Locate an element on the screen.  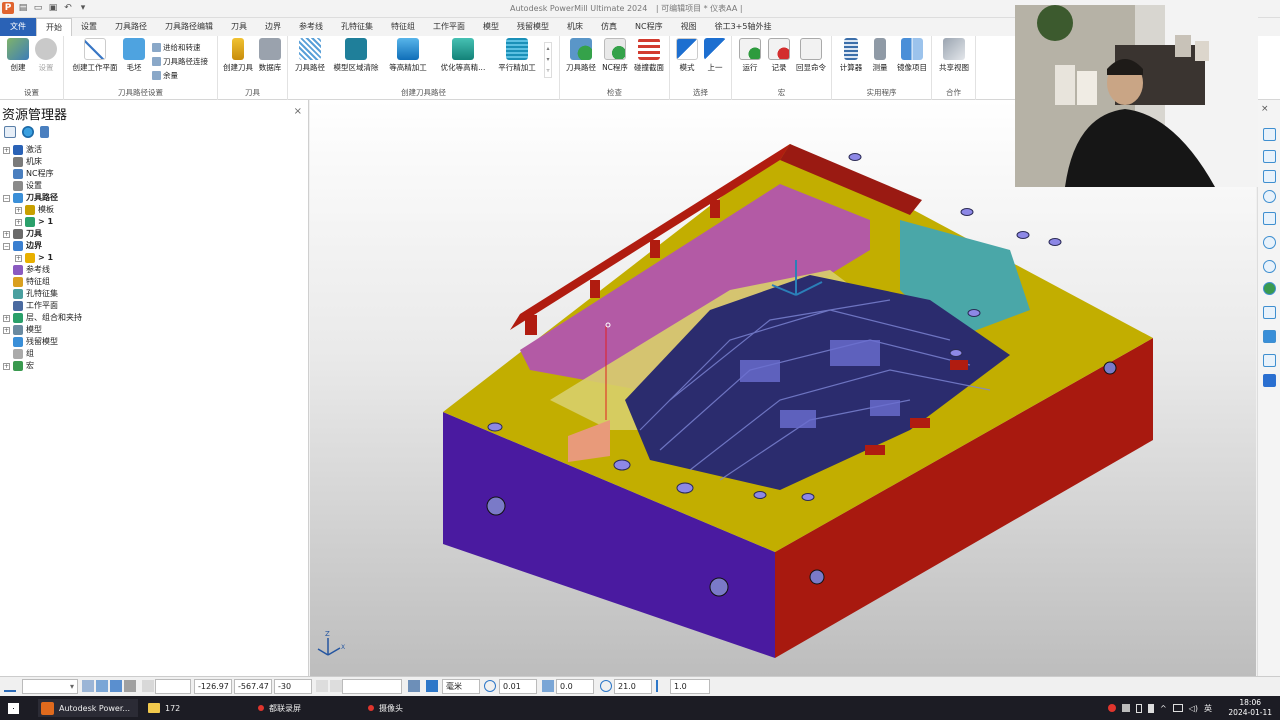
taskbar-item-camera: 摄像头 is located at coordinates (385, 708).